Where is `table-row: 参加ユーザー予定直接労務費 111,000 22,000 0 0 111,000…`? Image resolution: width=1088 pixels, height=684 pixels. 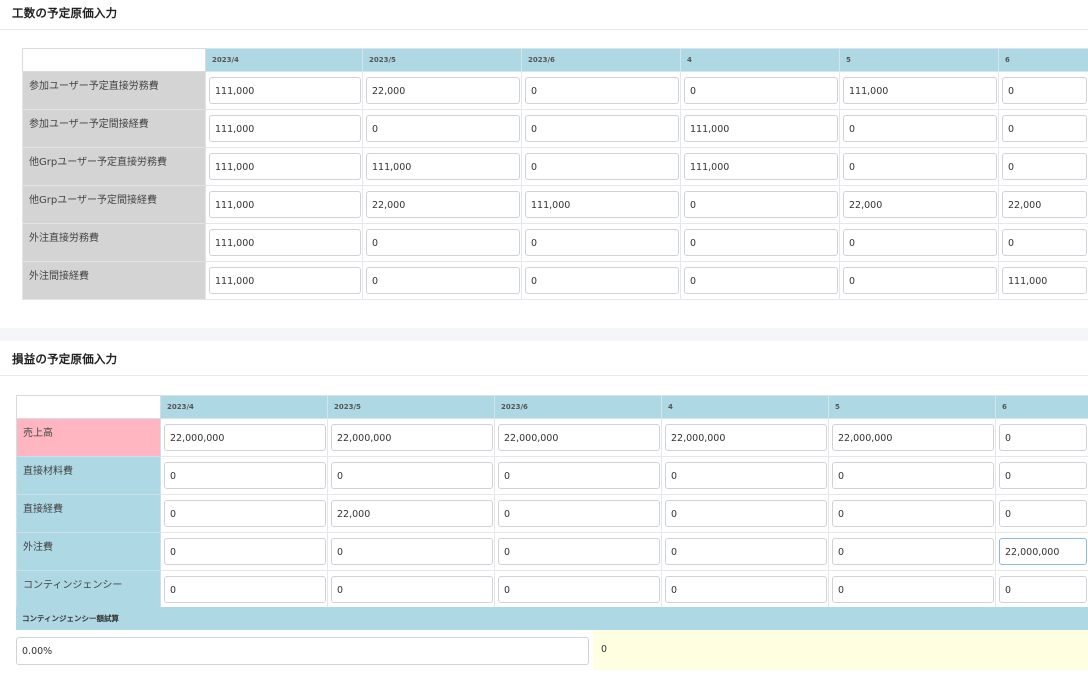 table-row: 参加ユーザー予定直接労務費 111,000 22,000 0 0 111,000… is located at coordinates (555, 90).